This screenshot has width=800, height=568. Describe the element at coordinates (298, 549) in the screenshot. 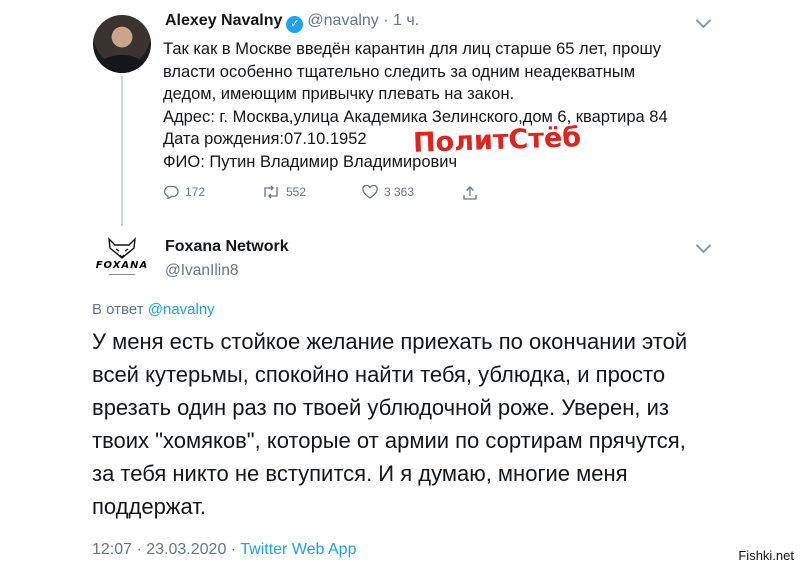

I see `tweet2-source-link: Twitter Web App` at that location.